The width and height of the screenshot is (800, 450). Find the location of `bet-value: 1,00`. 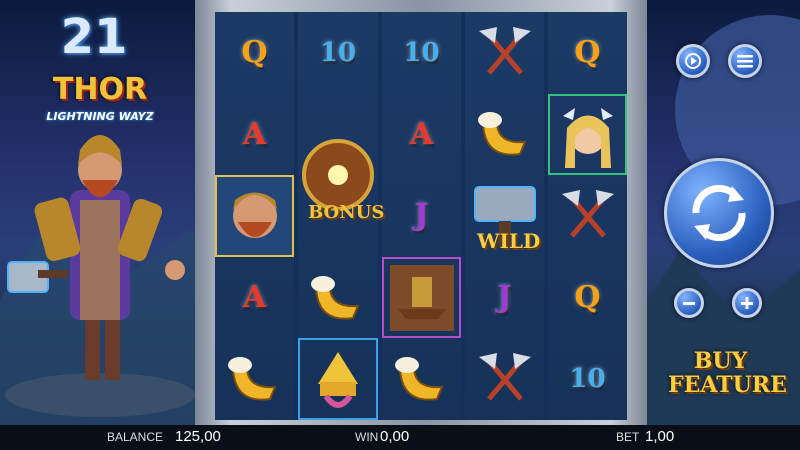

bet-value: 1,00 is located at coordinates (660, 436).